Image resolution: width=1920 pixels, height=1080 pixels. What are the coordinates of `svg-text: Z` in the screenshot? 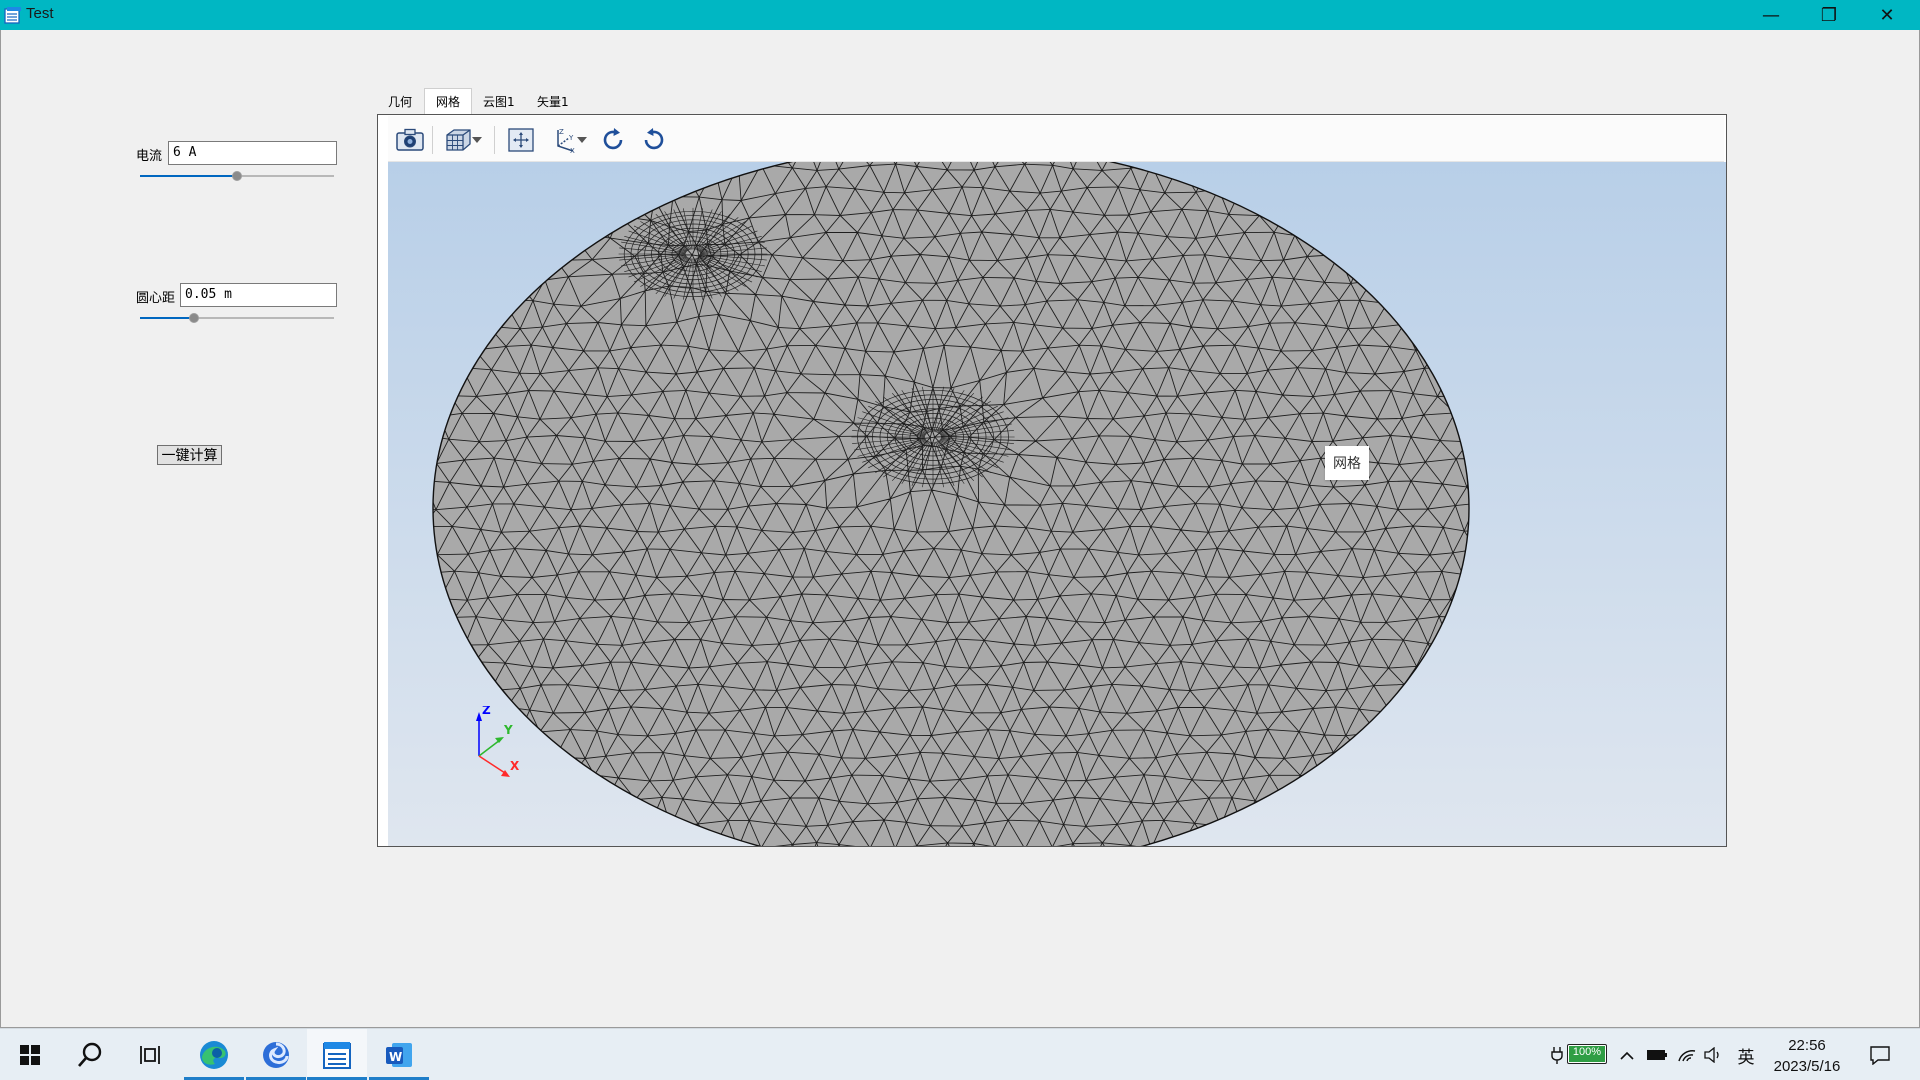 It's located at (561, 132).